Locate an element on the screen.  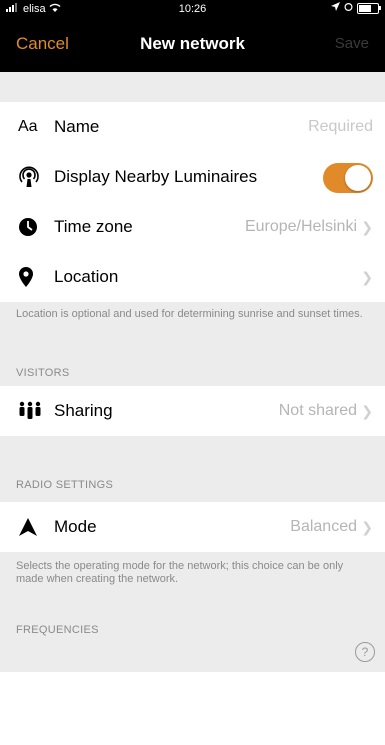
navigation-bar: Cancel New network Save is located at coordinates (192, 45).